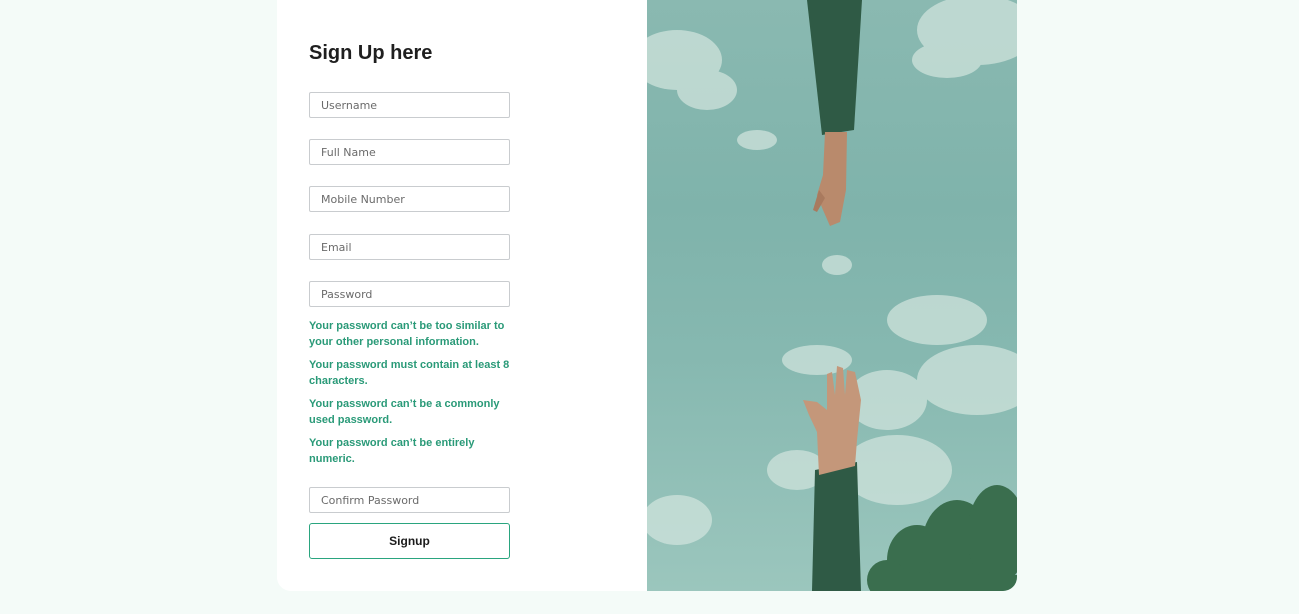  What do you see at coordinates (409, 152) in the screenshot?
I see `full-name-input` at bounding box center [409, 152].